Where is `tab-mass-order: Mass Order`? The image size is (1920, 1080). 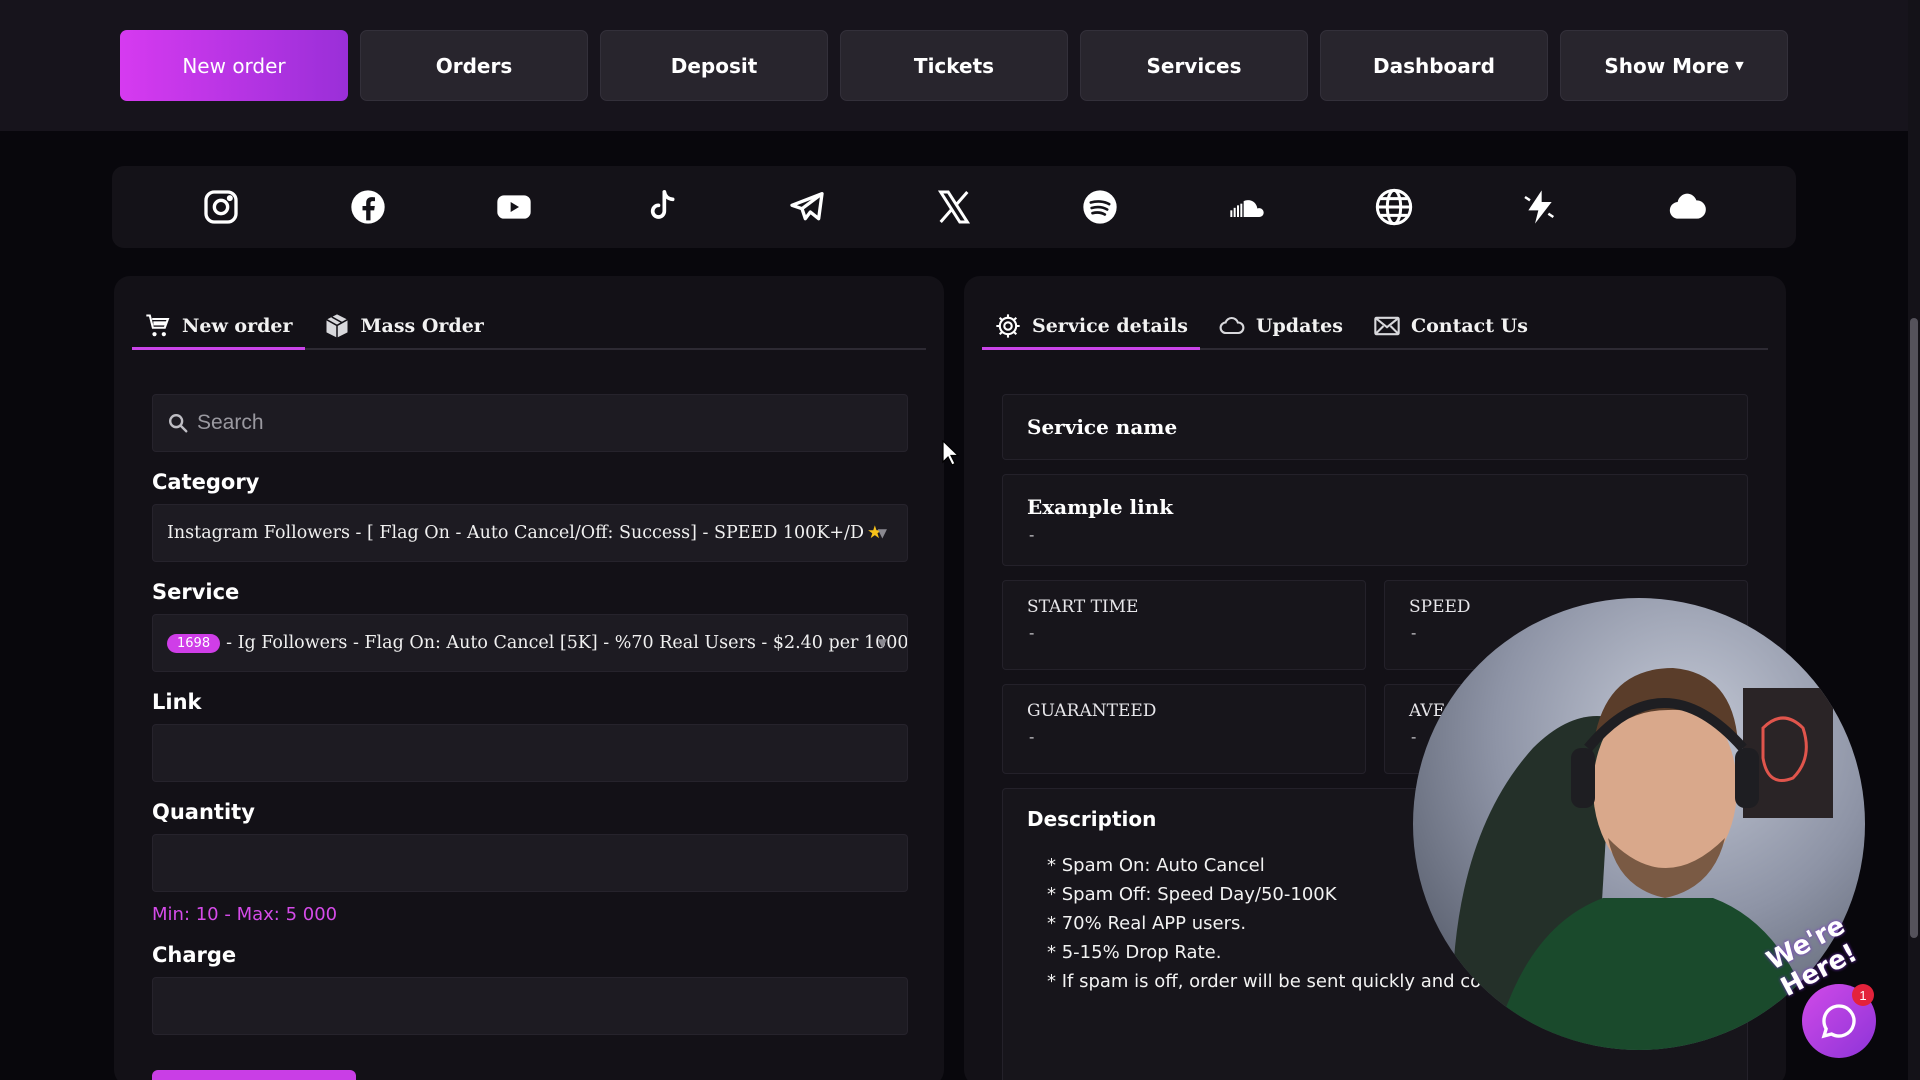 tab-mass-order: Mass Order is located at coordinates (403, 326).